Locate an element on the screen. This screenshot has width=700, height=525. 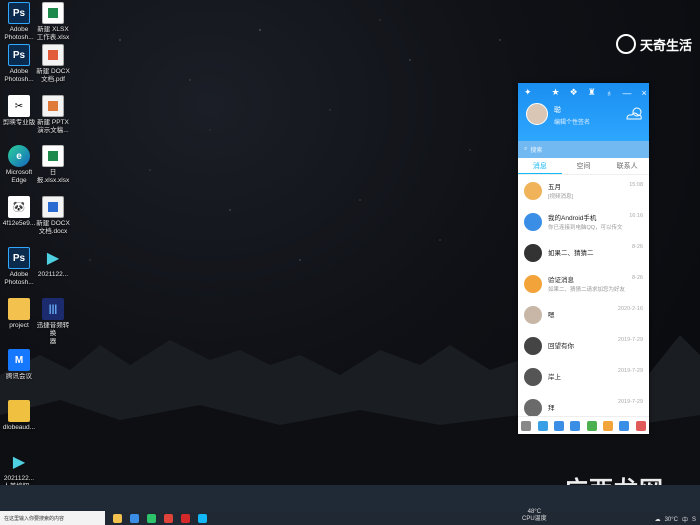
tray-ime: 中 is located at coordinates (685, 519).